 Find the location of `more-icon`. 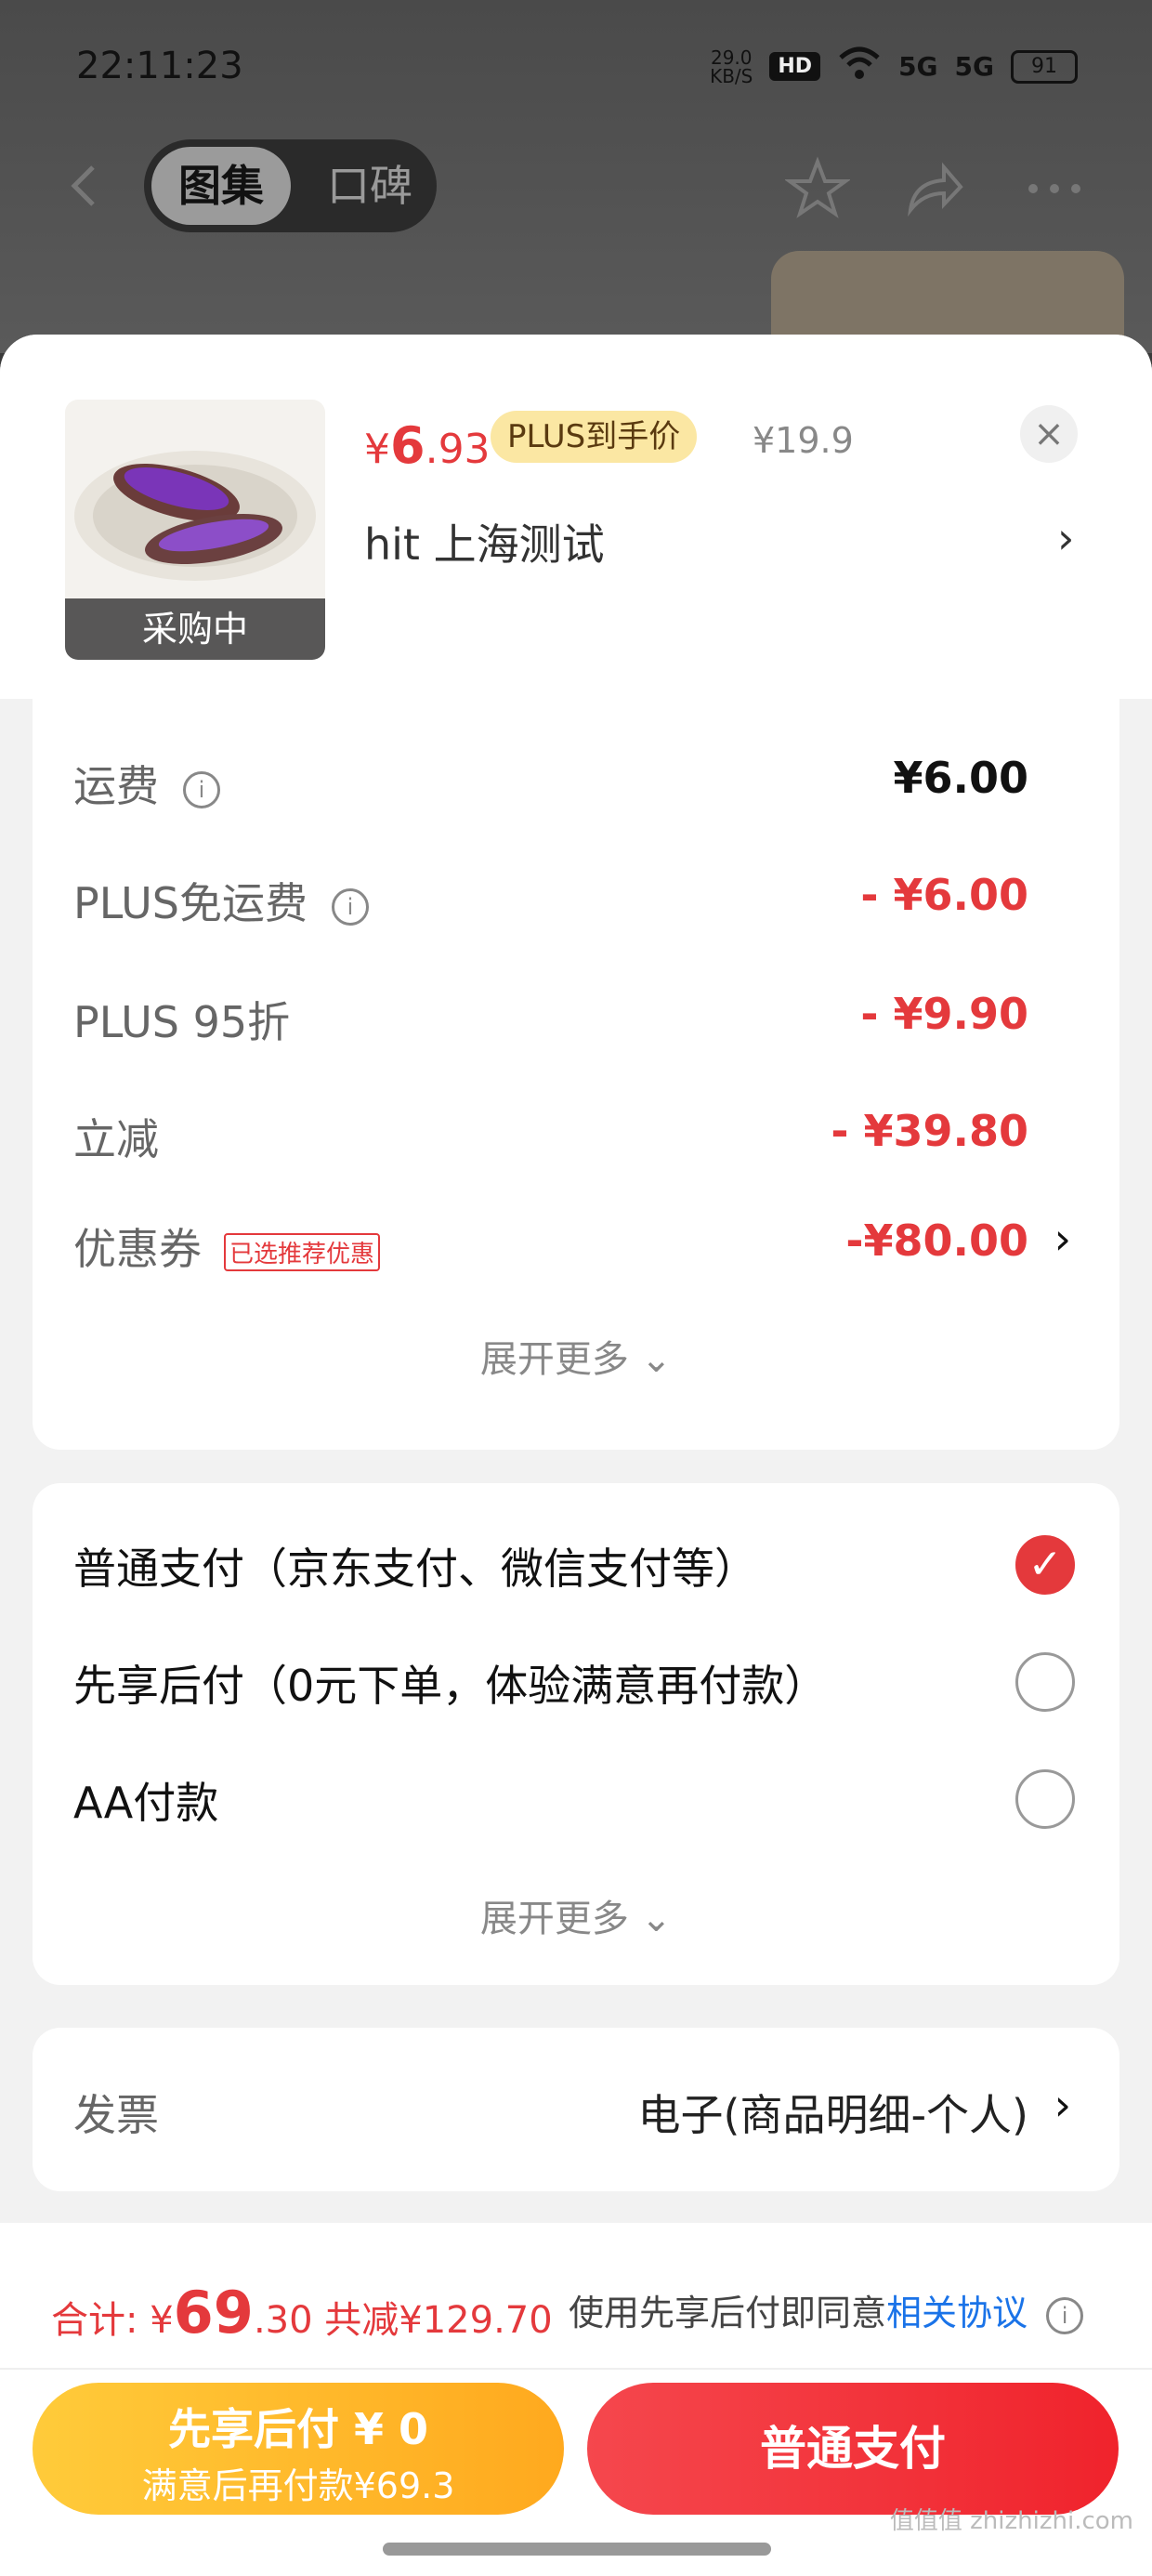

more-icon is located at coordinates (1054, 188).